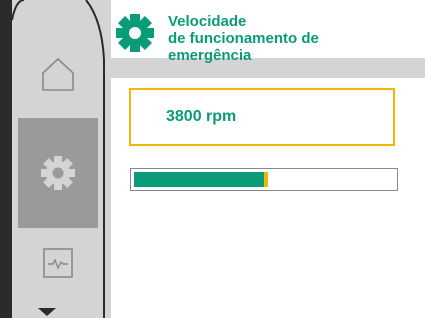 The image size is (425, 318). I want to click on device-frame-edge, so click(6, 159).